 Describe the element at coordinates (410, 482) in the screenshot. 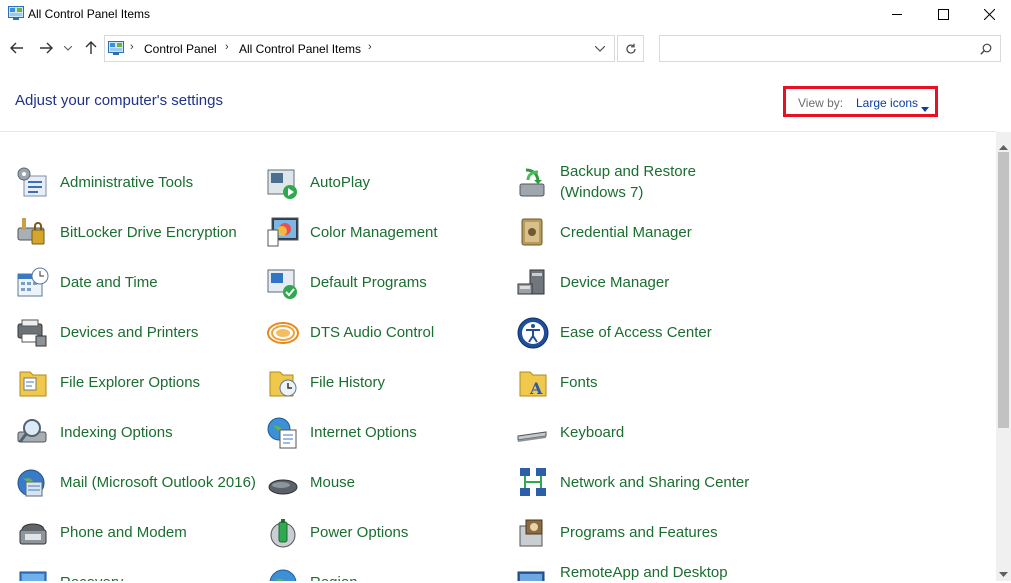

I see `item-label: Mouse` at that location.